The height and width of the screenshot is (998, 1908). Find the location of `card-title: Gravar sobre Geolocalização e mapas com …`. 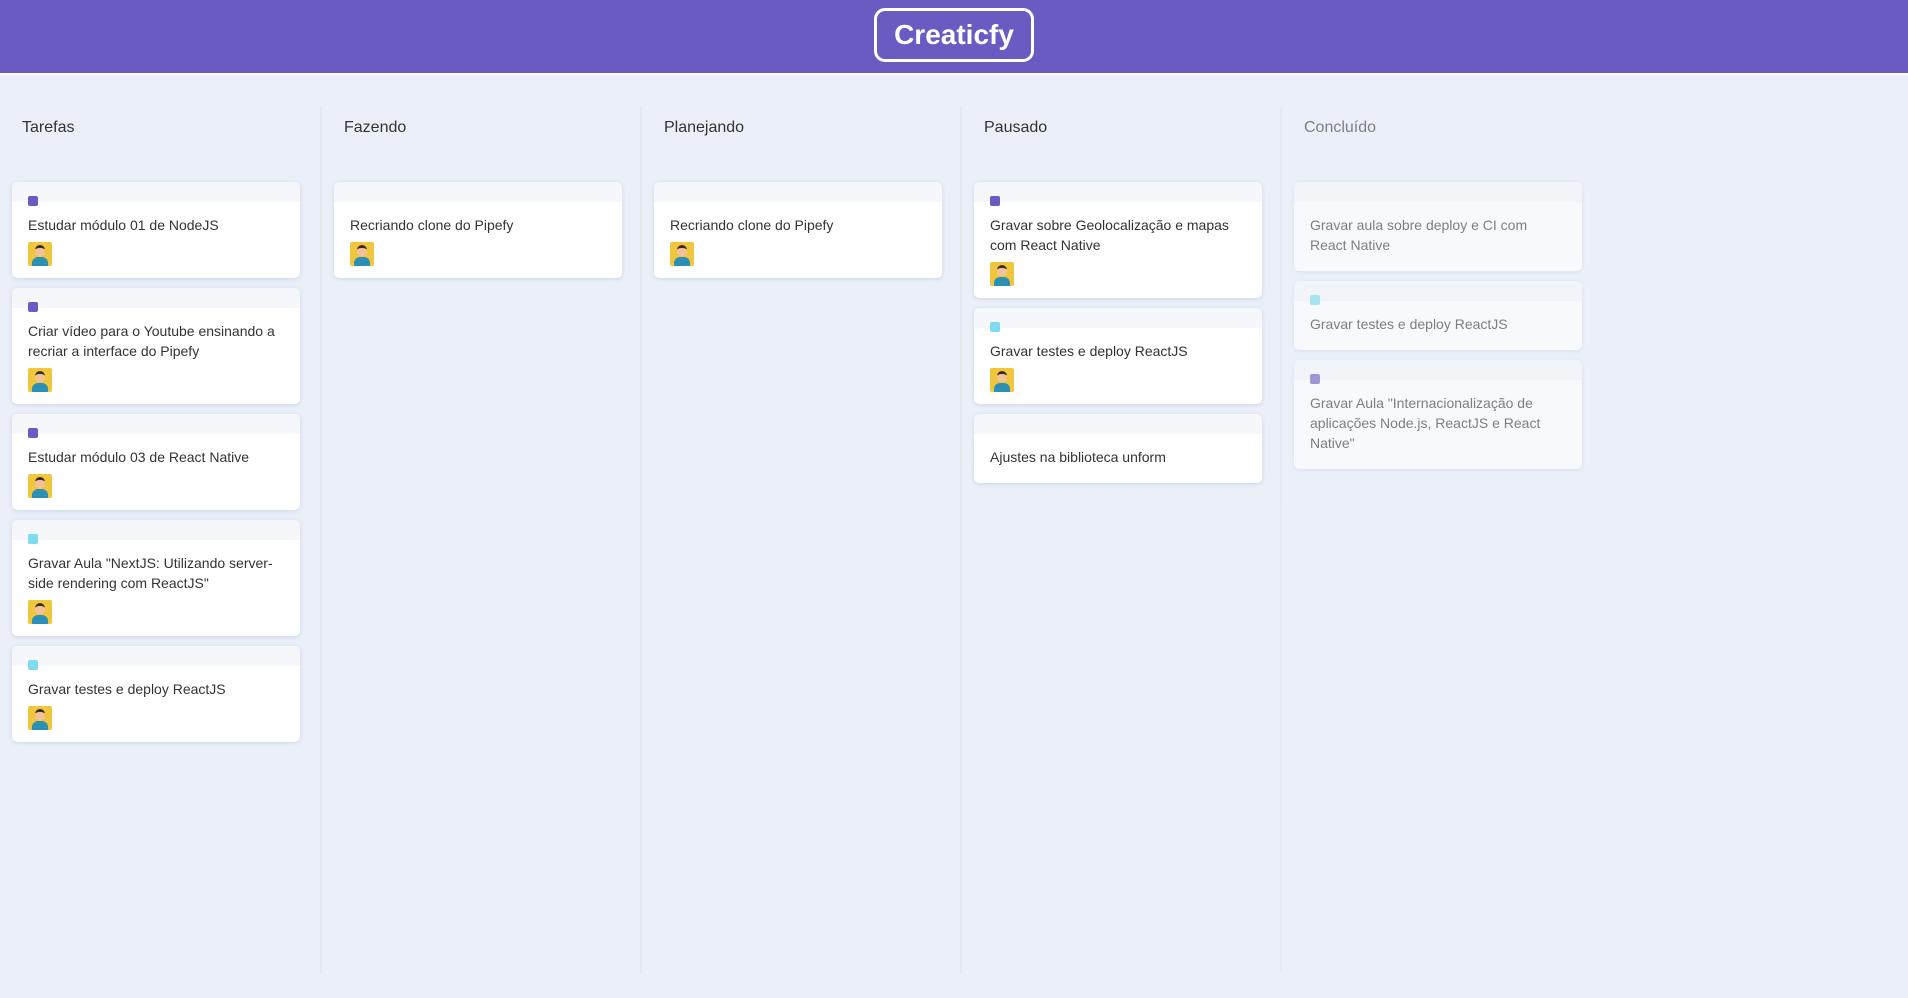

card-title: Gravar sobre Geolocalização e mapas com … is located at coordinates (1109, 235).